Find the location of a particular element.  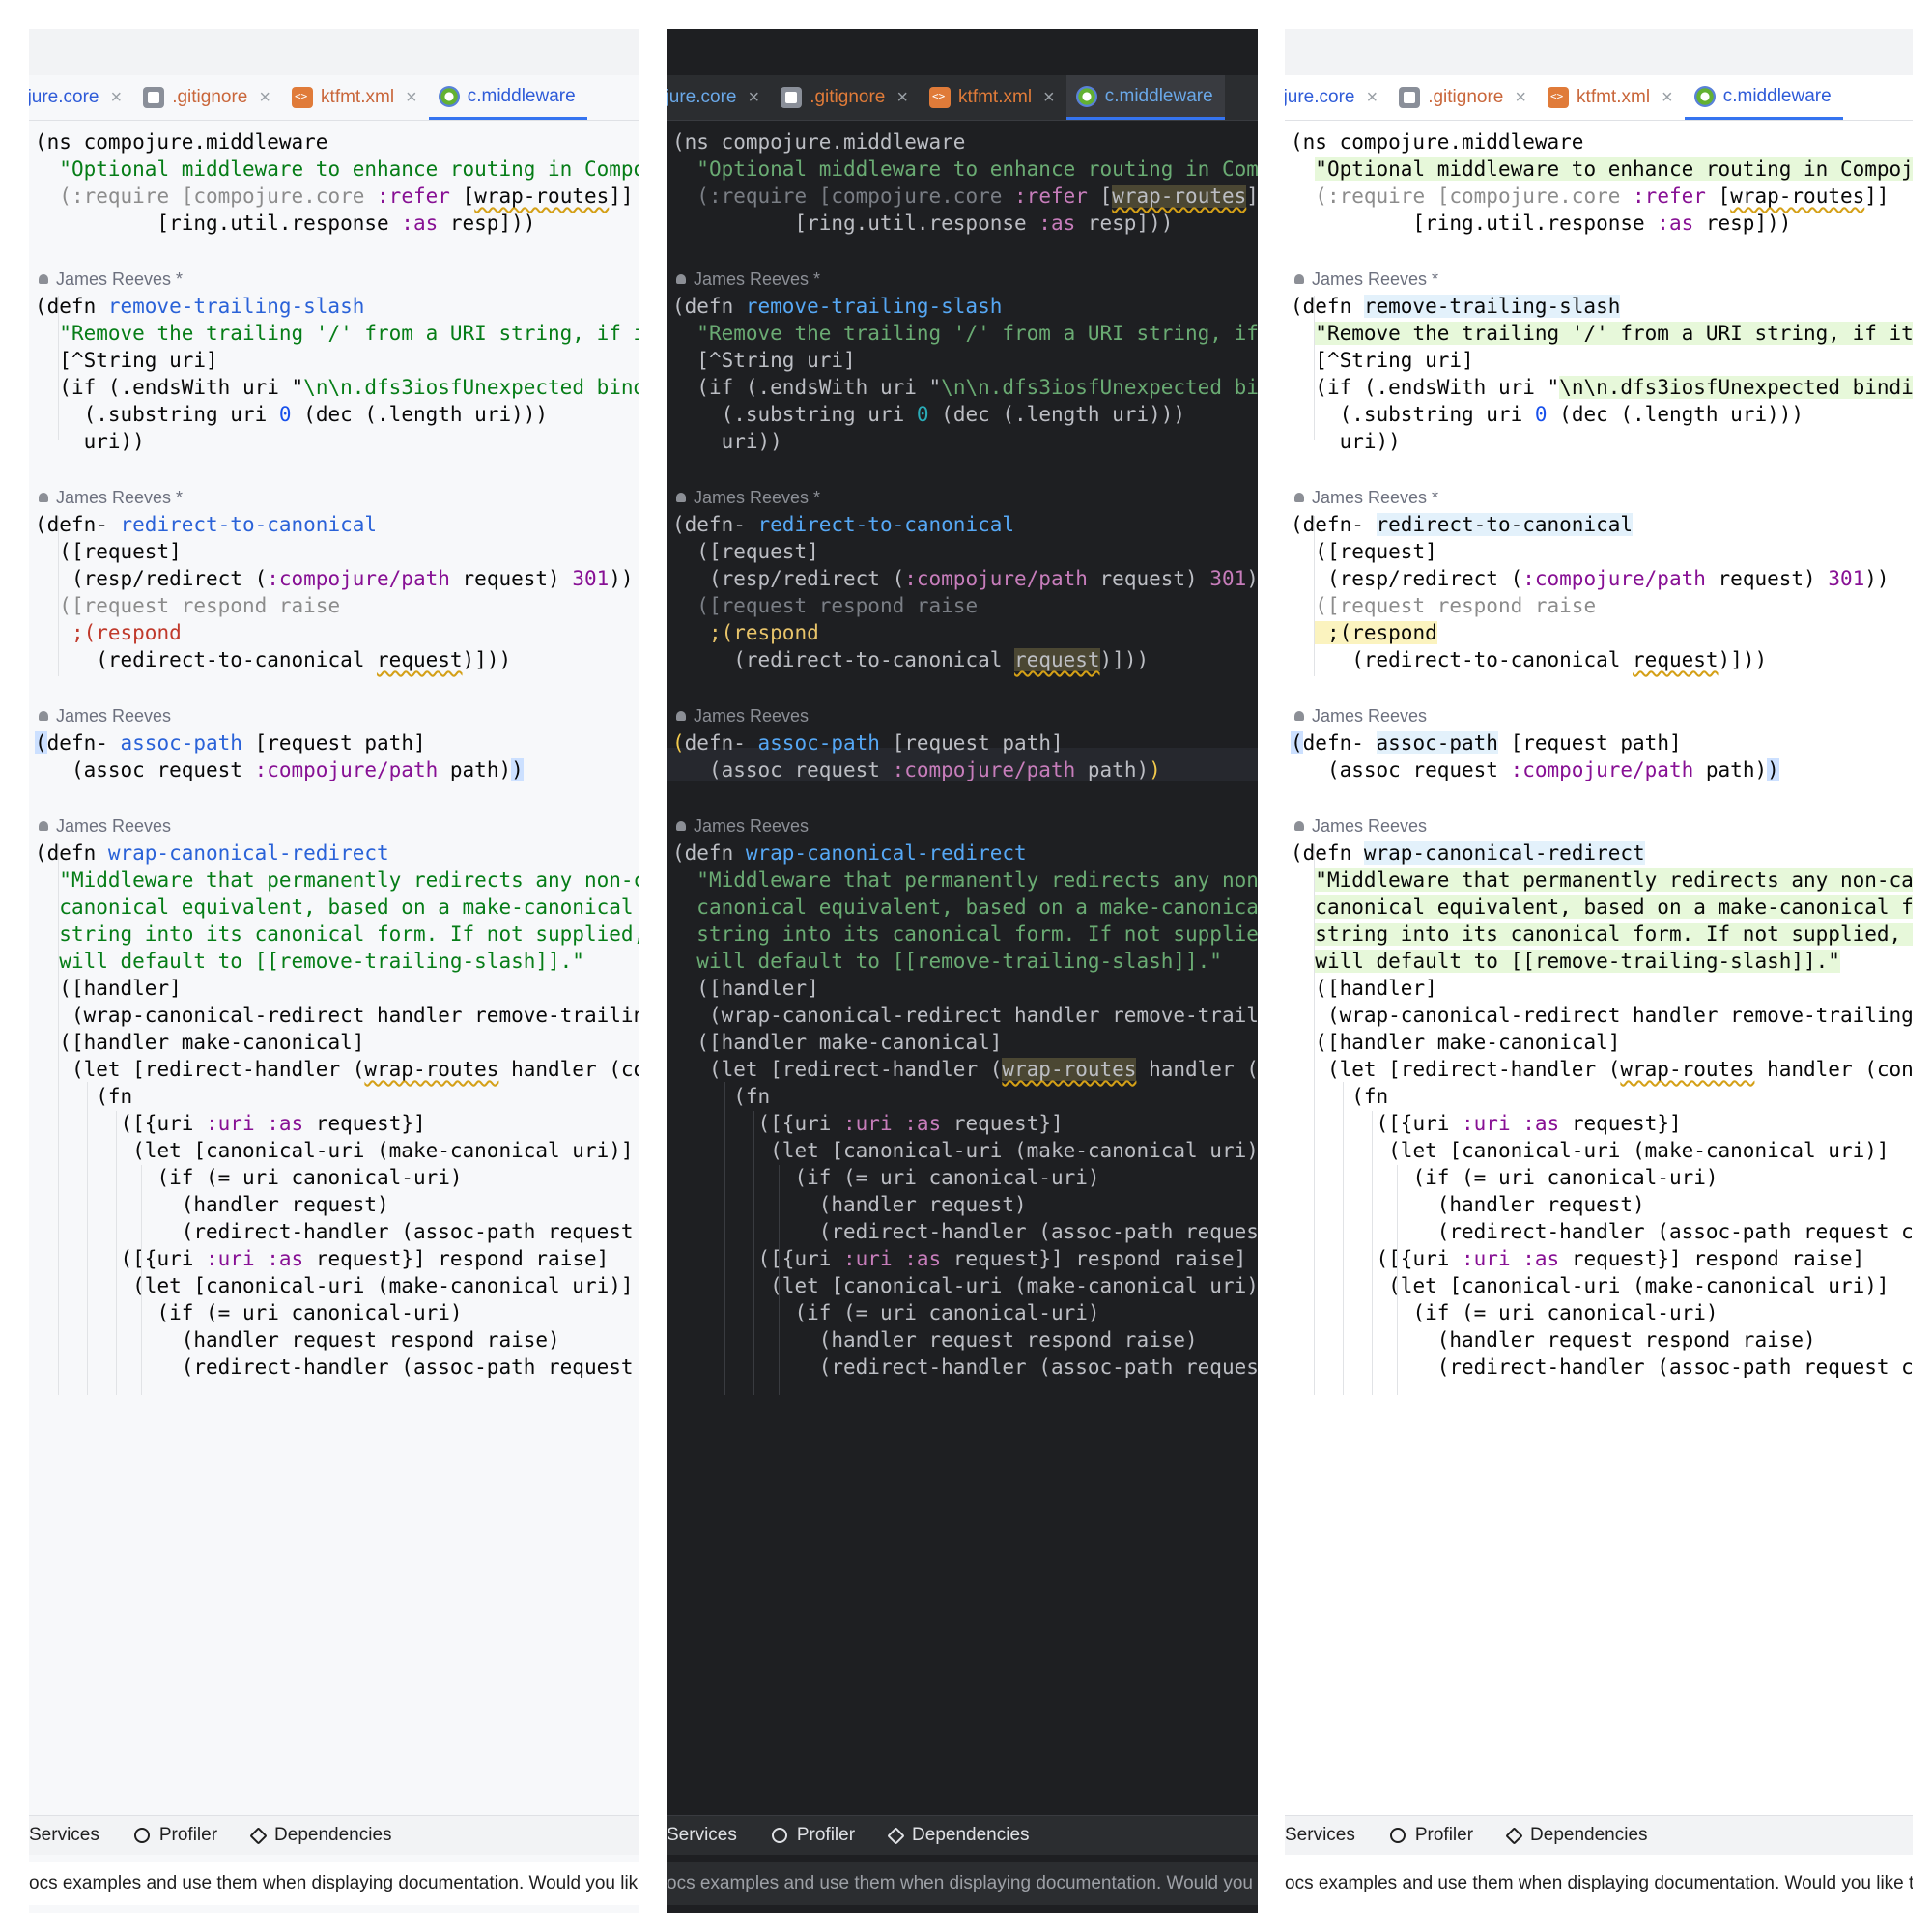

code-text: path) is located at coordinates (1112, 769).